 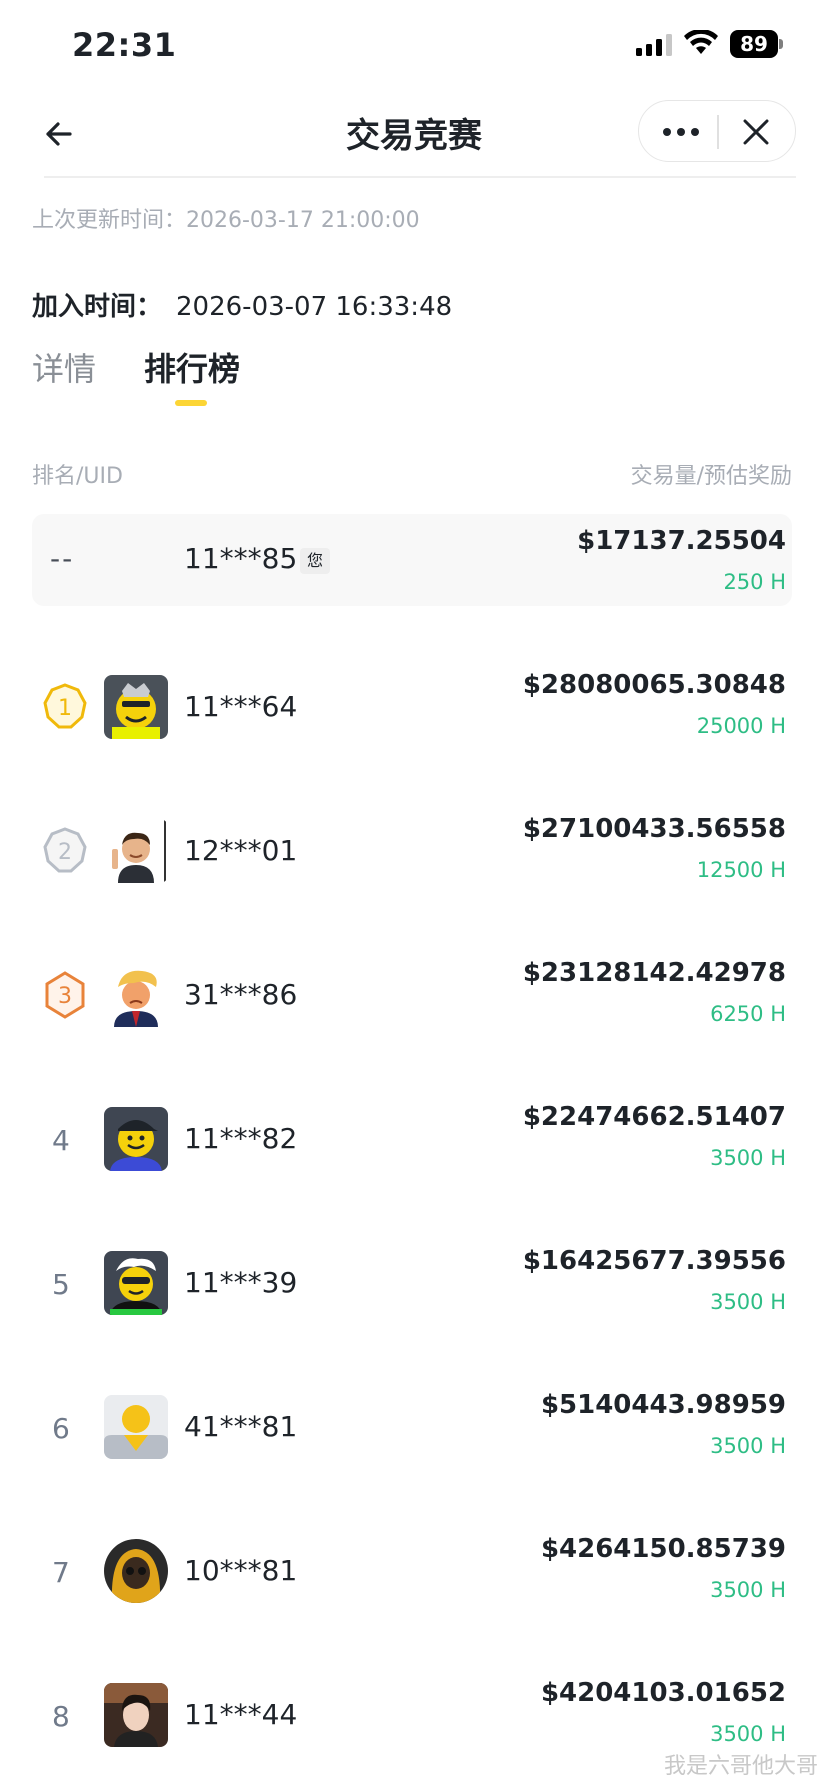 I want to click on silver-medal-icon: 2, so click(x=65, y=850).